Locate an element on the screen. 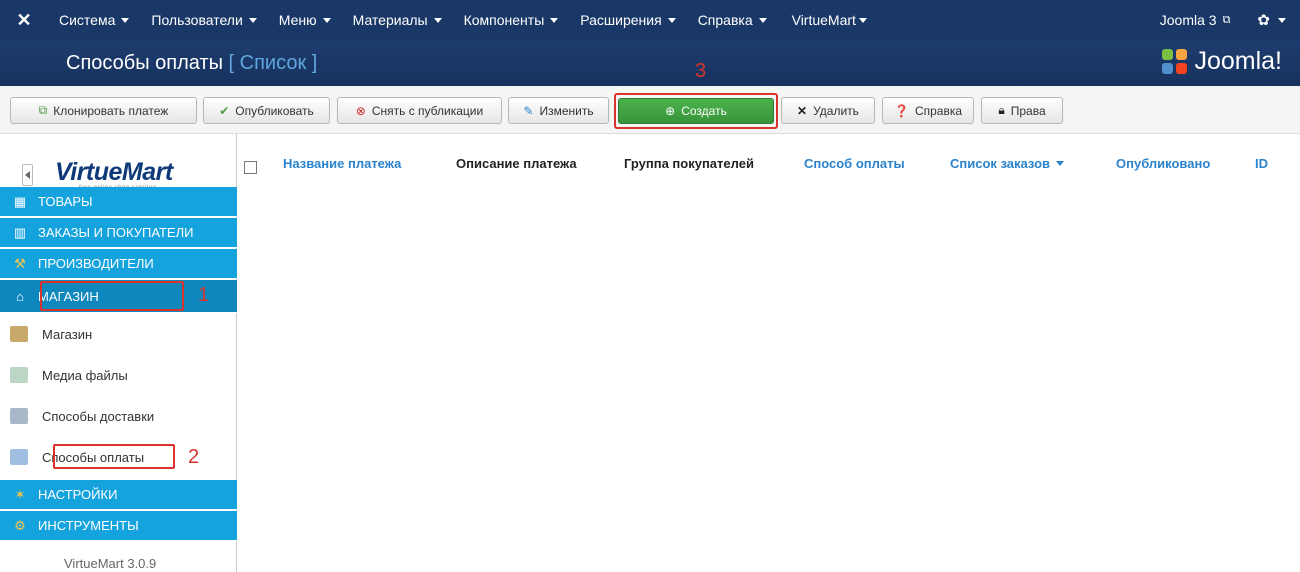 The height and width of the screenshot is (572, 1300). delete-icon: ✕ is located at coordinates (802, 110).